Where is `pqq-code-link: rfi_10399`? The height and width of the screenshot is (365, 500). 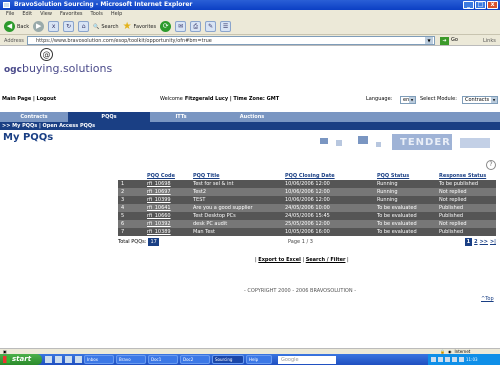
pqq-code-link: rfi_10399 is located at coordinates (167, 200).